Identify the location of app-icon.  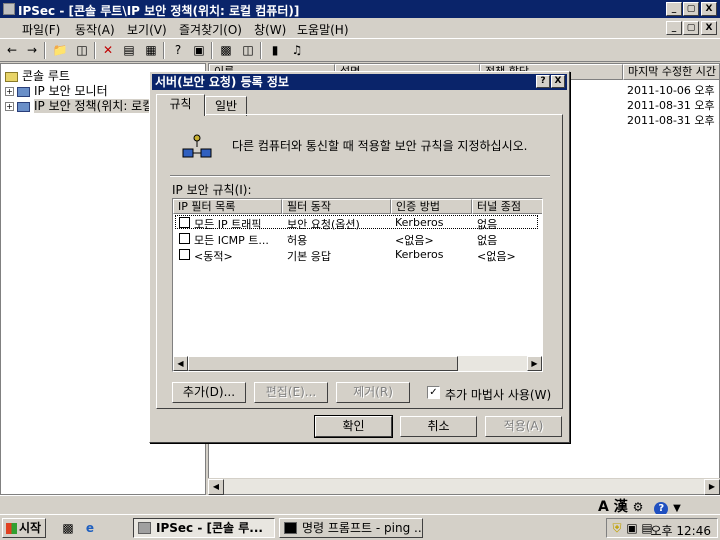
(9, 9).